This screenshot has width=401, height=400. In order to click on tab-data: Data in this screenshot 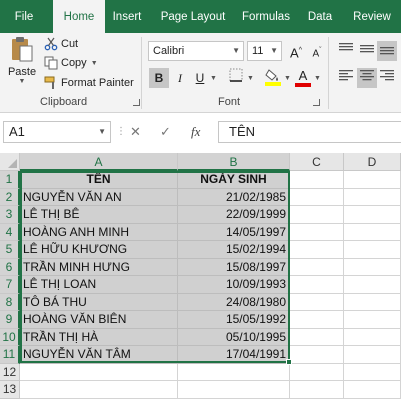, I will do `click(320, 16)`.